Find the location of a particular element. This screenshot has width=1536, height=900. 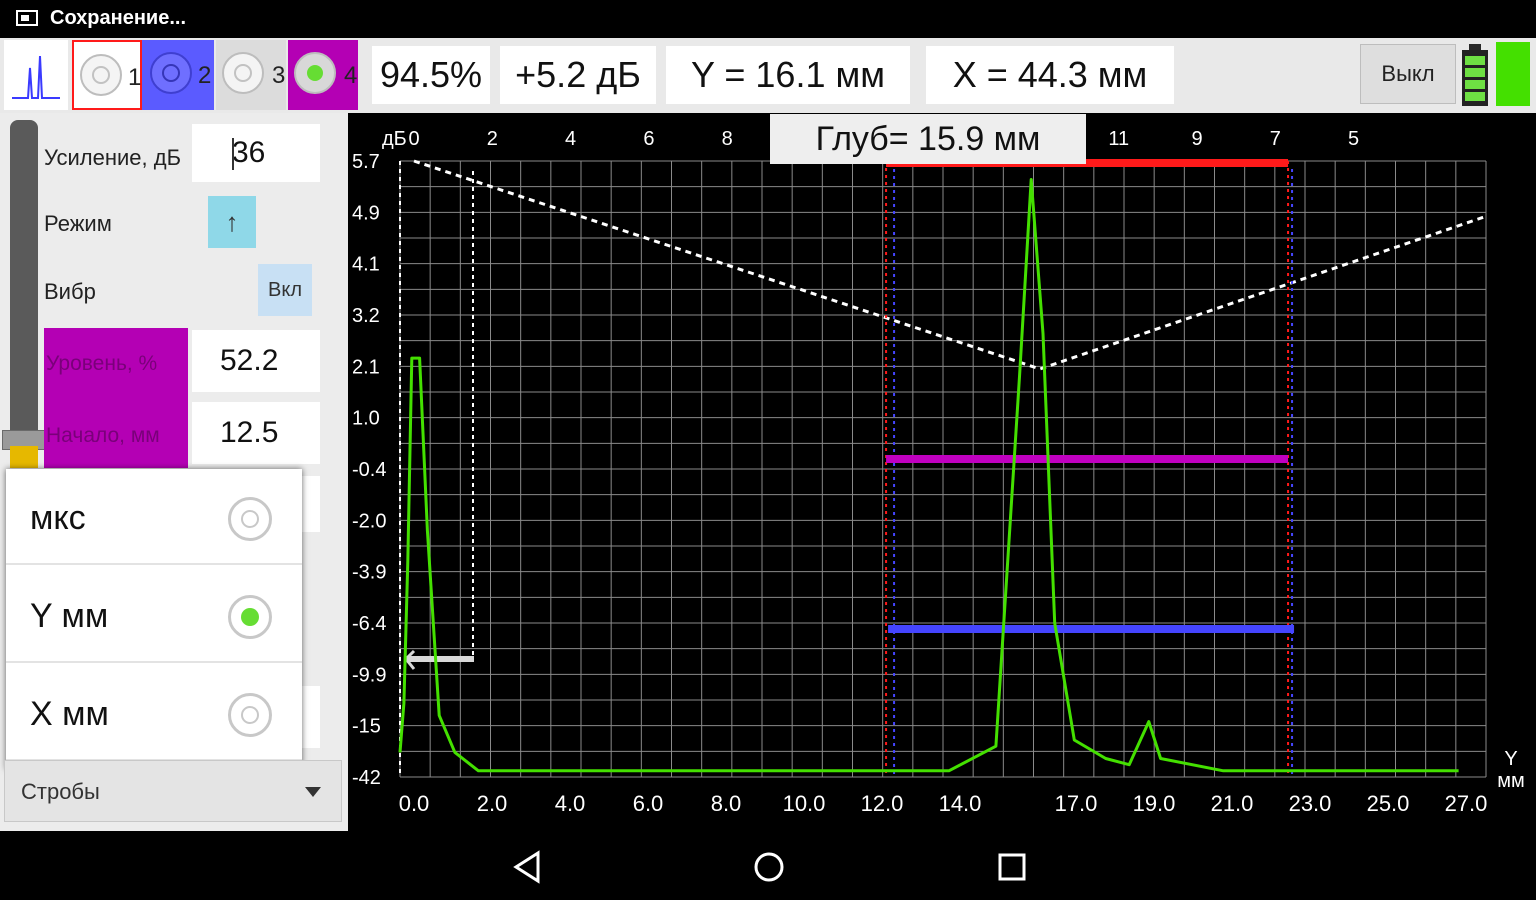

top-tick-label: 8 is located at coordinates (727, 139).